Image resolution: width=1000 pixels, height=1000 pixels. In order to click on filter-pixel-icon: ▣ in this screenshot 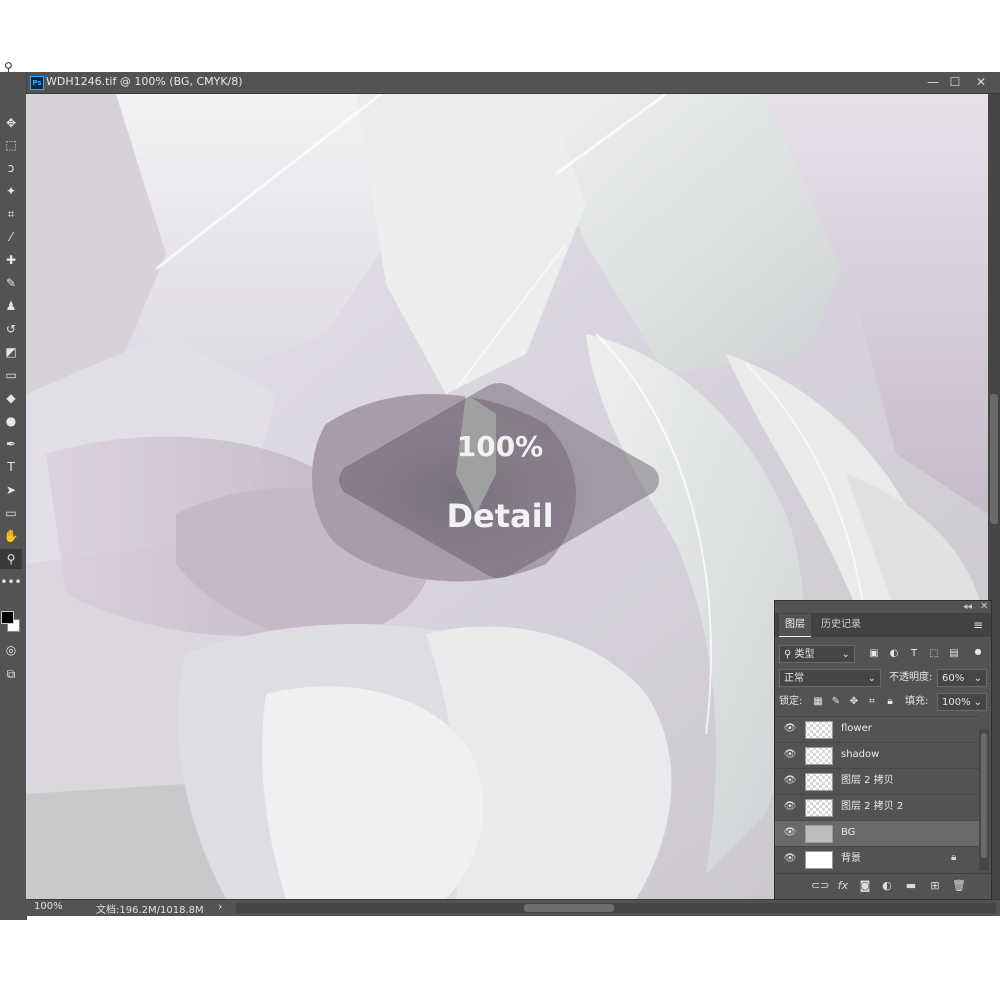, I will do `click(874, 654)`.